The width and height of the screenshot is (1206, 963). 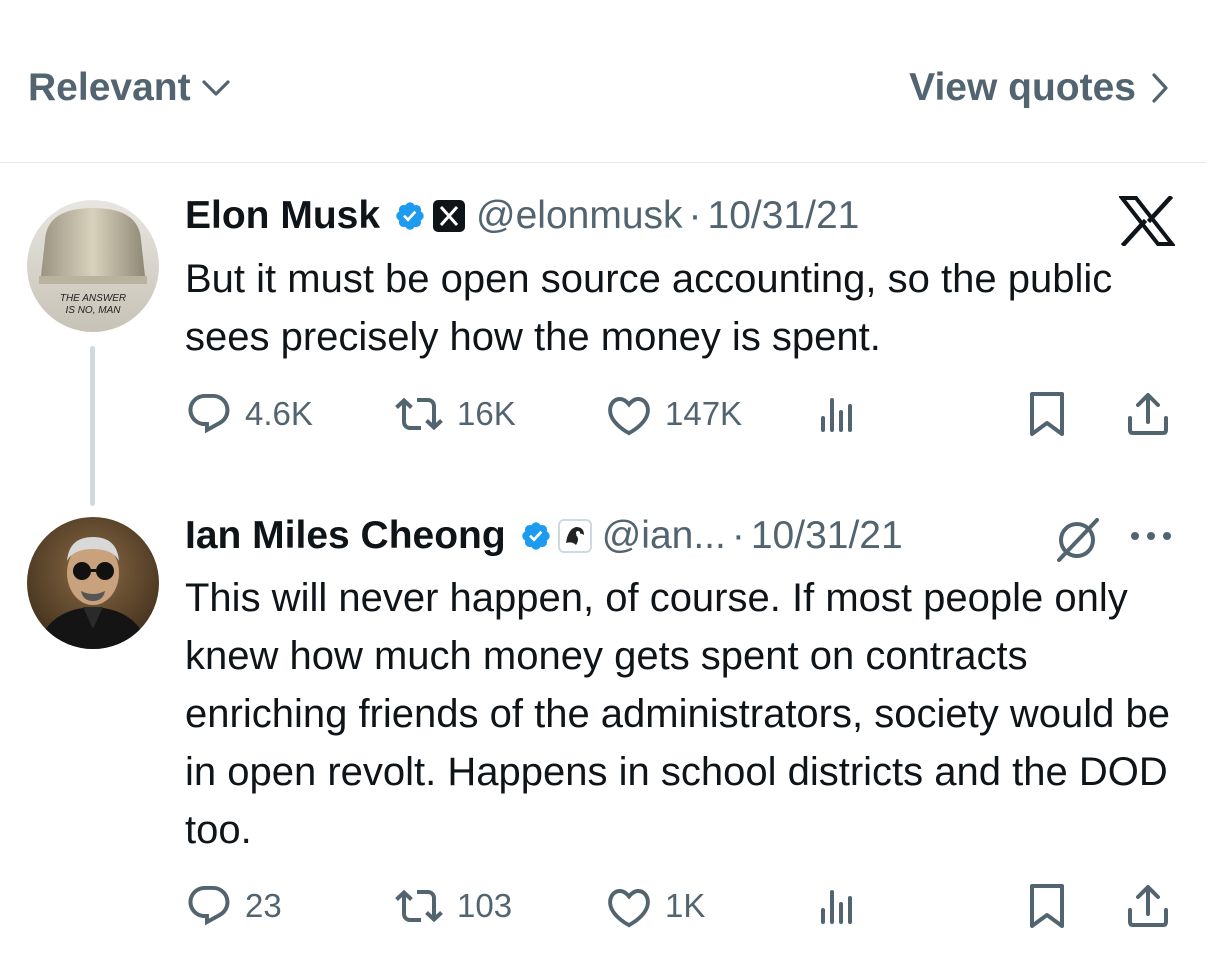 What do you see at coordinates (1160, 88) in the screenshot?
I see `chevron-right-icon` at bounding box center [1160, 88].